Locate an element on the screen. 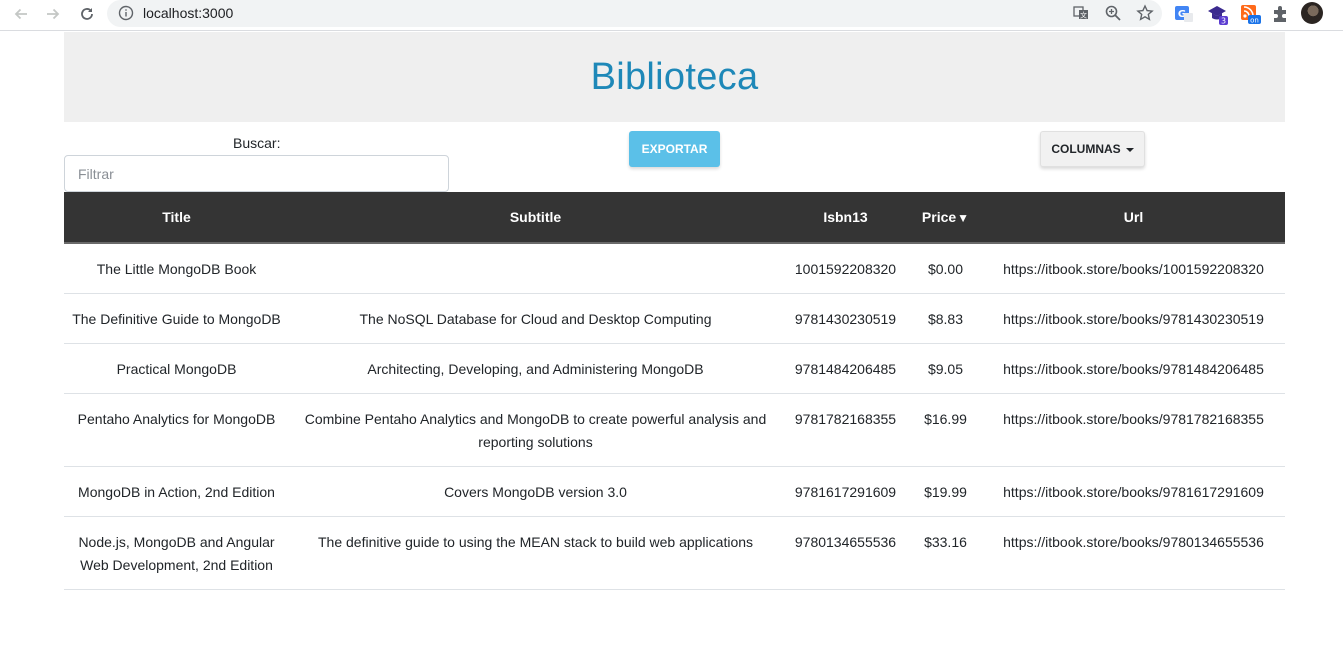  cell-url: https://itbook.store/books/9780134655536 is located at coordinates (1133, 553).